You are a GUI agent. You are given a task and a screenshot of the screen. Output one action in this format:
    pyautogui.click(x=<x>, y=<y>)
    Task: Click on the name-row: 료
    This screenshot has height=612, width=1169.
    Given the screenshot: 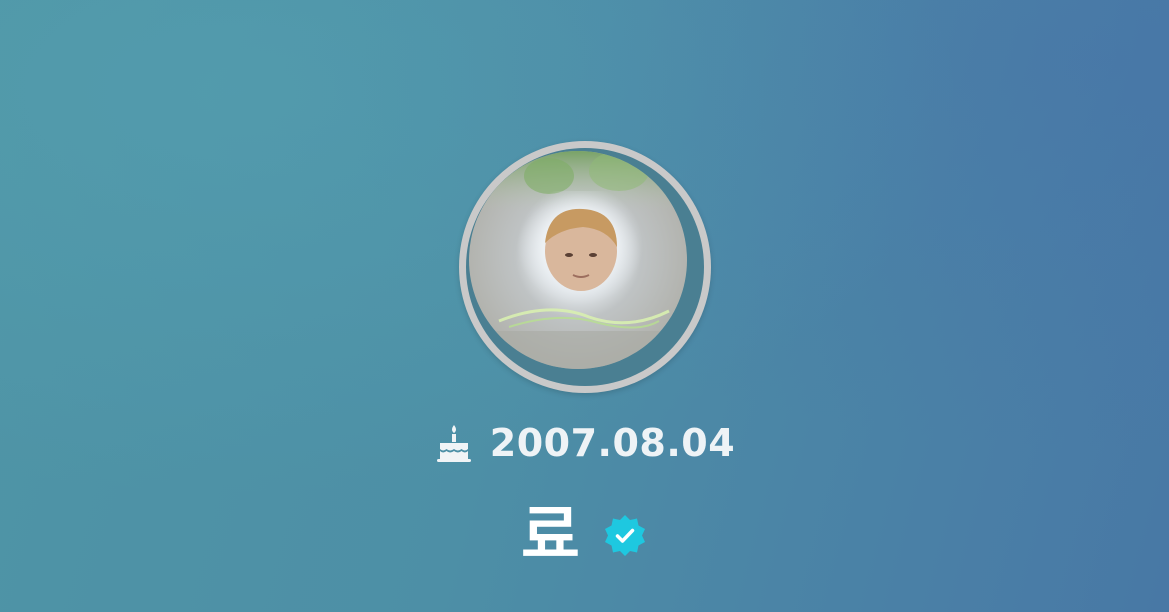 What is the action you would take?
    pyautogui.click(x=584, y=536)
    